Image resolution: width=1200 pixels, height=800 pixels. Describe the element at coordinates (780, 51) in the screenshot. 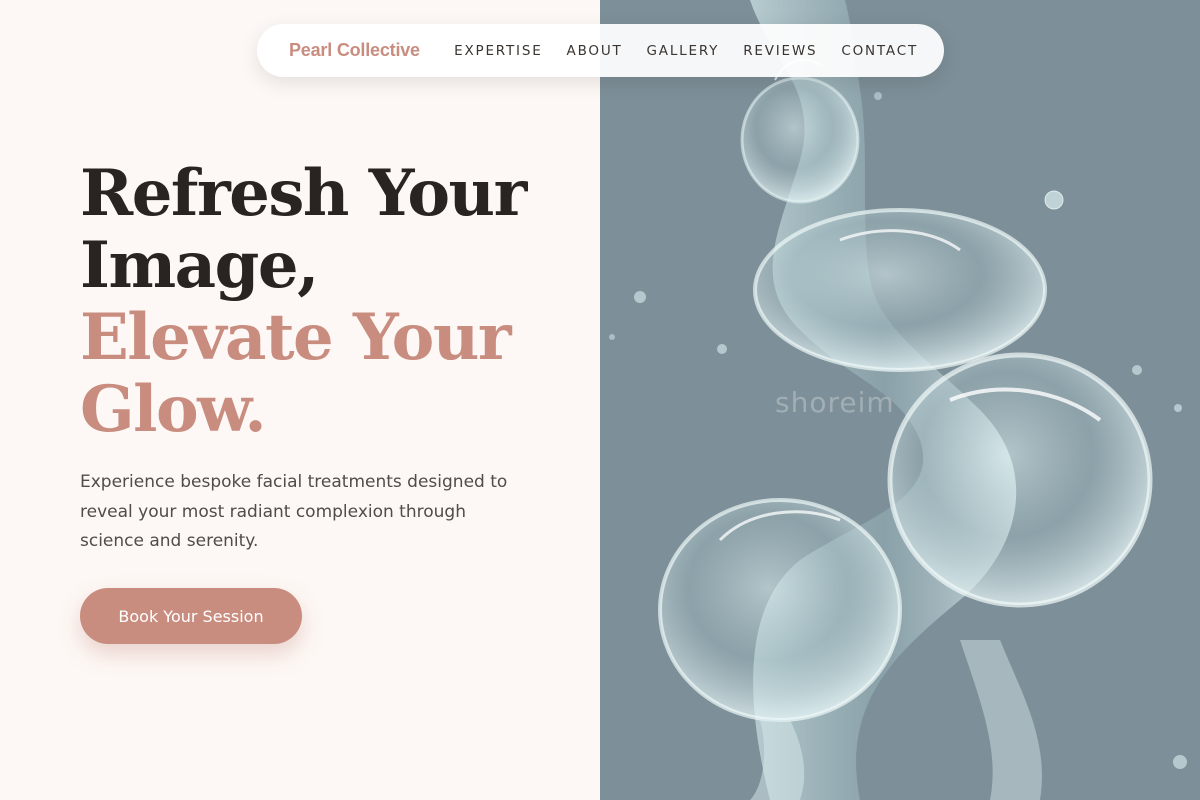

I see `nav-link-reviews: REVIEWS` at that location.